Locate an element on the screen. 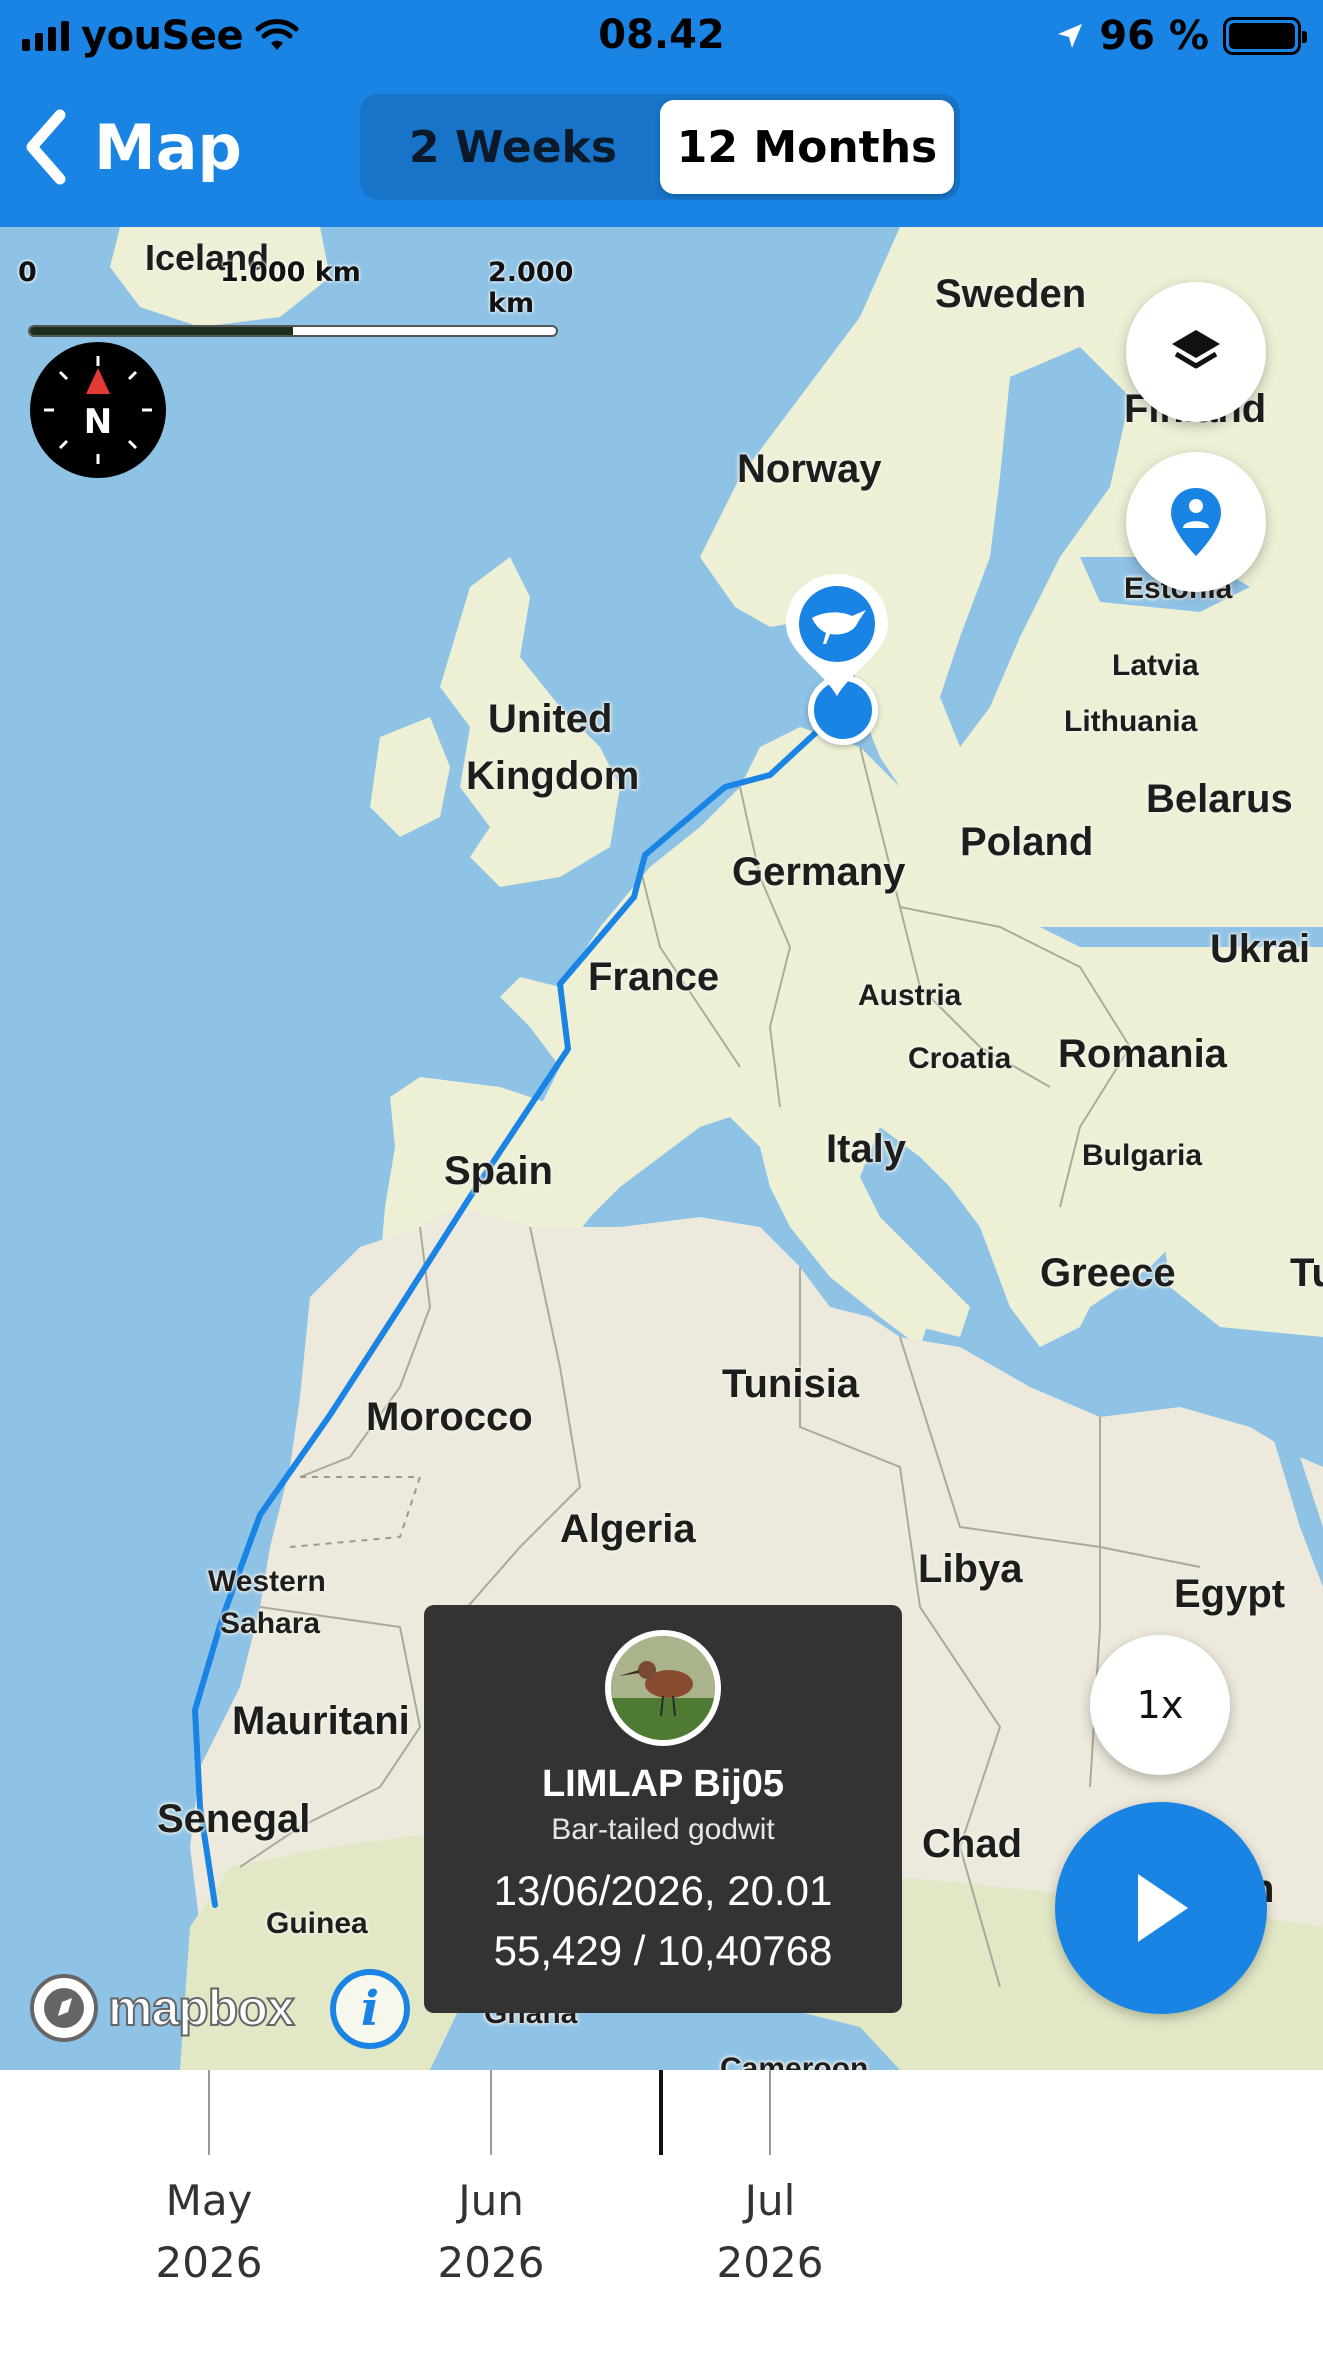 Image resolution: width=1323 pixels, height=2353 pixels. playback-speed-label: 1x is located at coordinates (1160, 1705).